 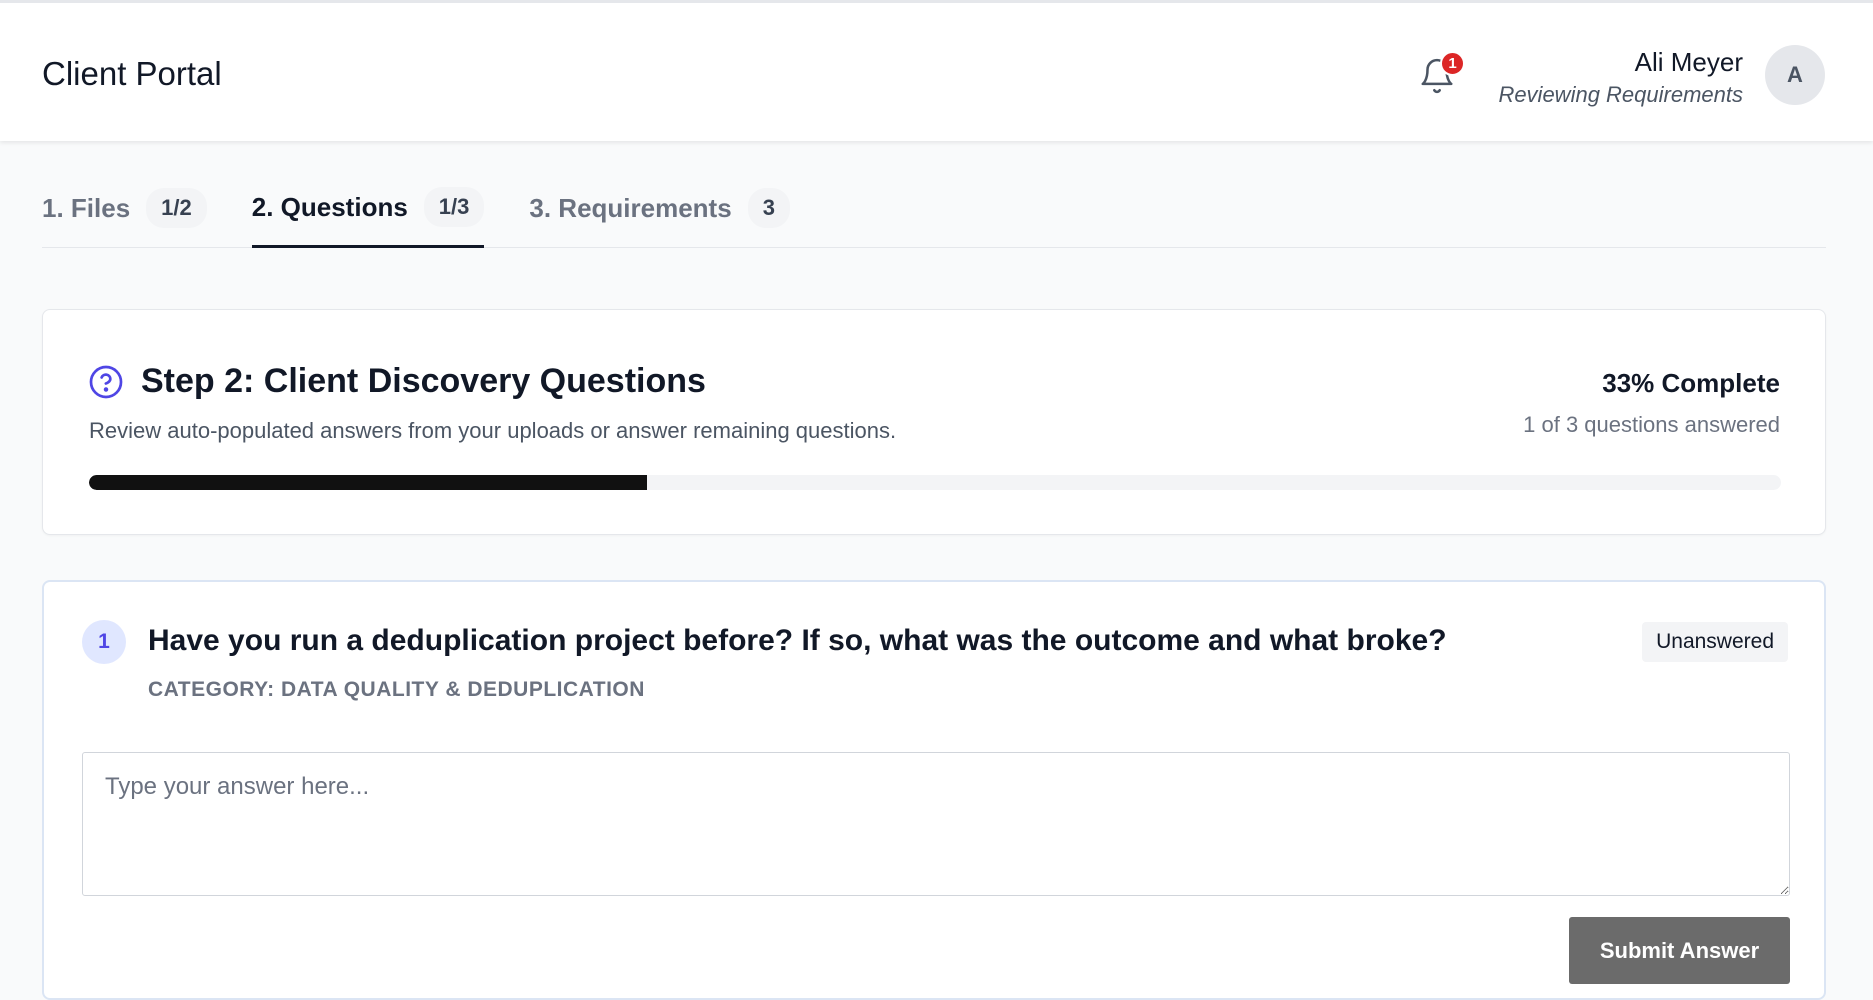 What do you see at coordinates (423, 381) in the screenshot?
I see `step-title: Step 2: Client Discovery Questions` at bounding box center [423, 381].